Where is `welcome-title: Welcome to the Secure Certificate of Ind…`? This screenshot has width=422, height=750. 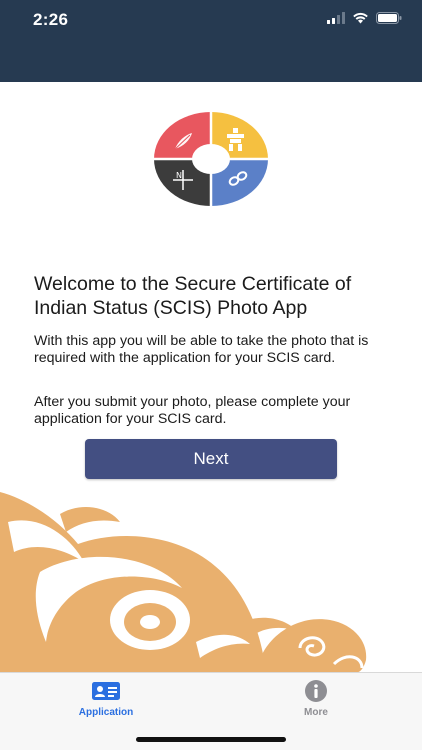
welcome-title: Welcome to the Secure Certificate of Ind… is located at coordinates (193, 296).